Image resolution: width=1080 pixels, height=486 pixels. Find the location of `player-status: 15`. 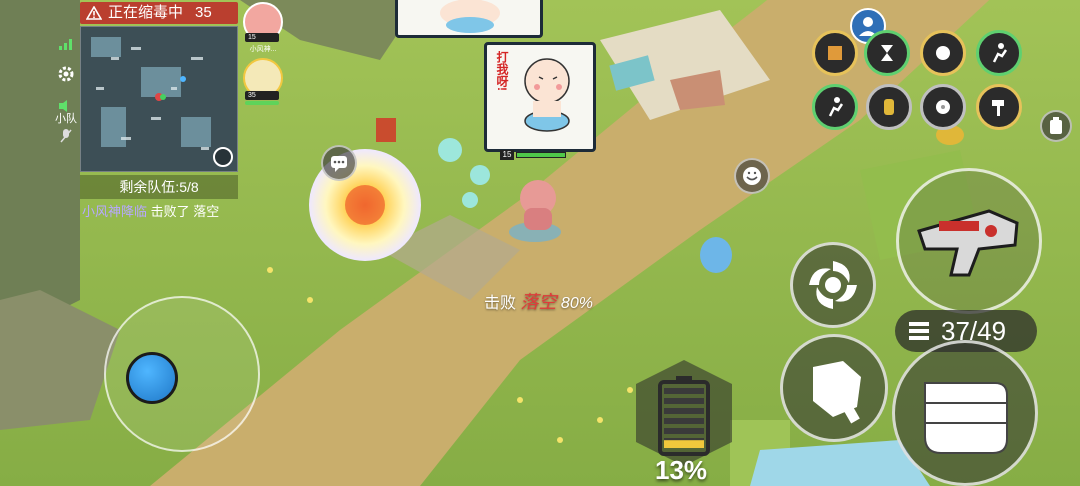

player-status: 15 is located at coordinates (535, 156).